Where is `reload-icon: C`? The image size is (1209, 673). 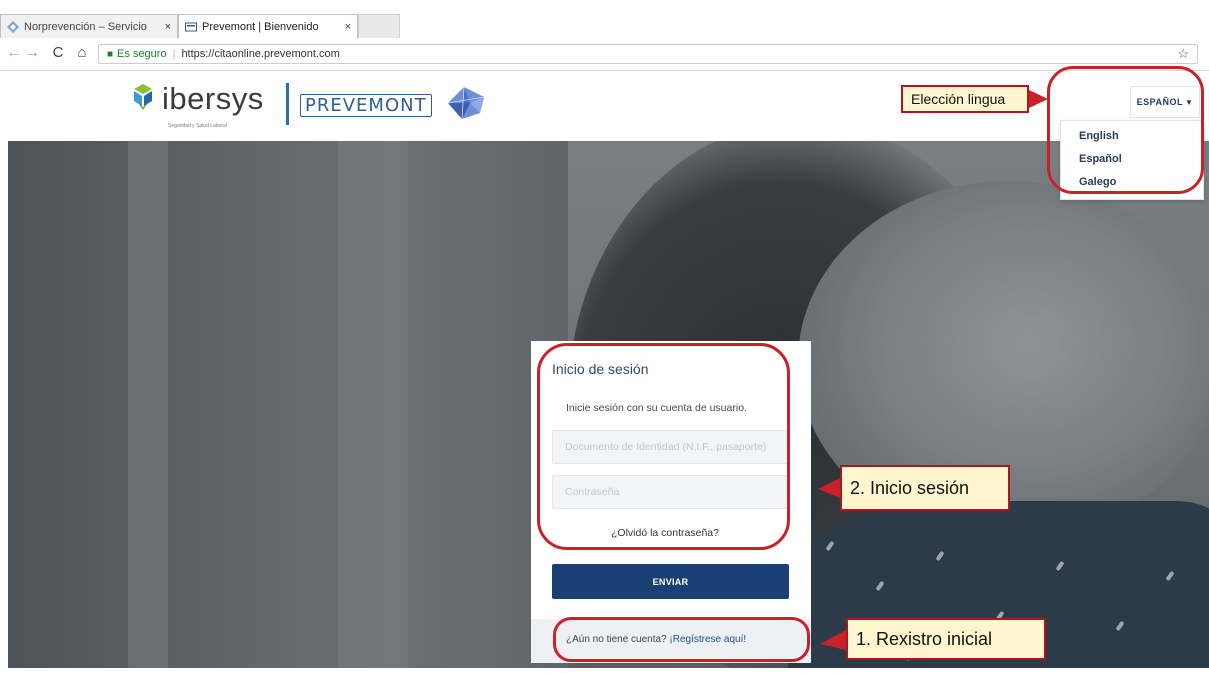
reload-icon: C is located at coordinates (58, 52).